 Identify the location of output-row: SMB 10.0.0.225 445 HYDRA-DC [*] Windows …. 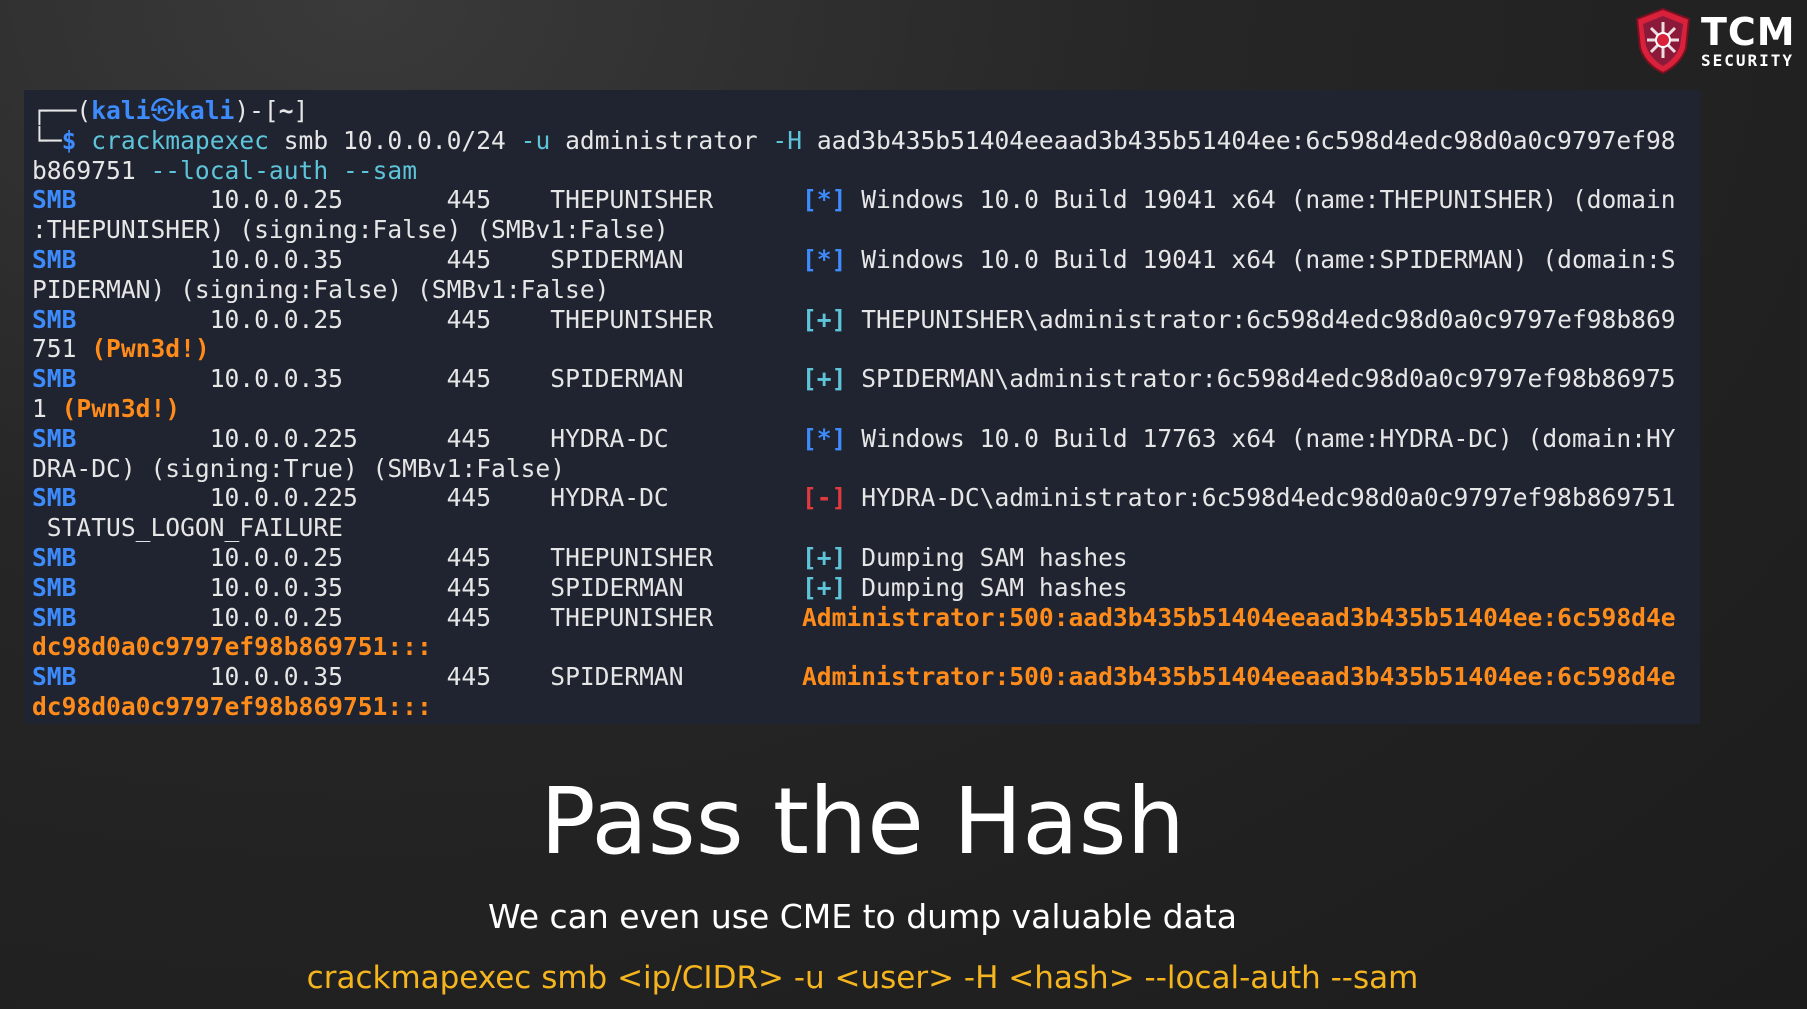
(862, 439).